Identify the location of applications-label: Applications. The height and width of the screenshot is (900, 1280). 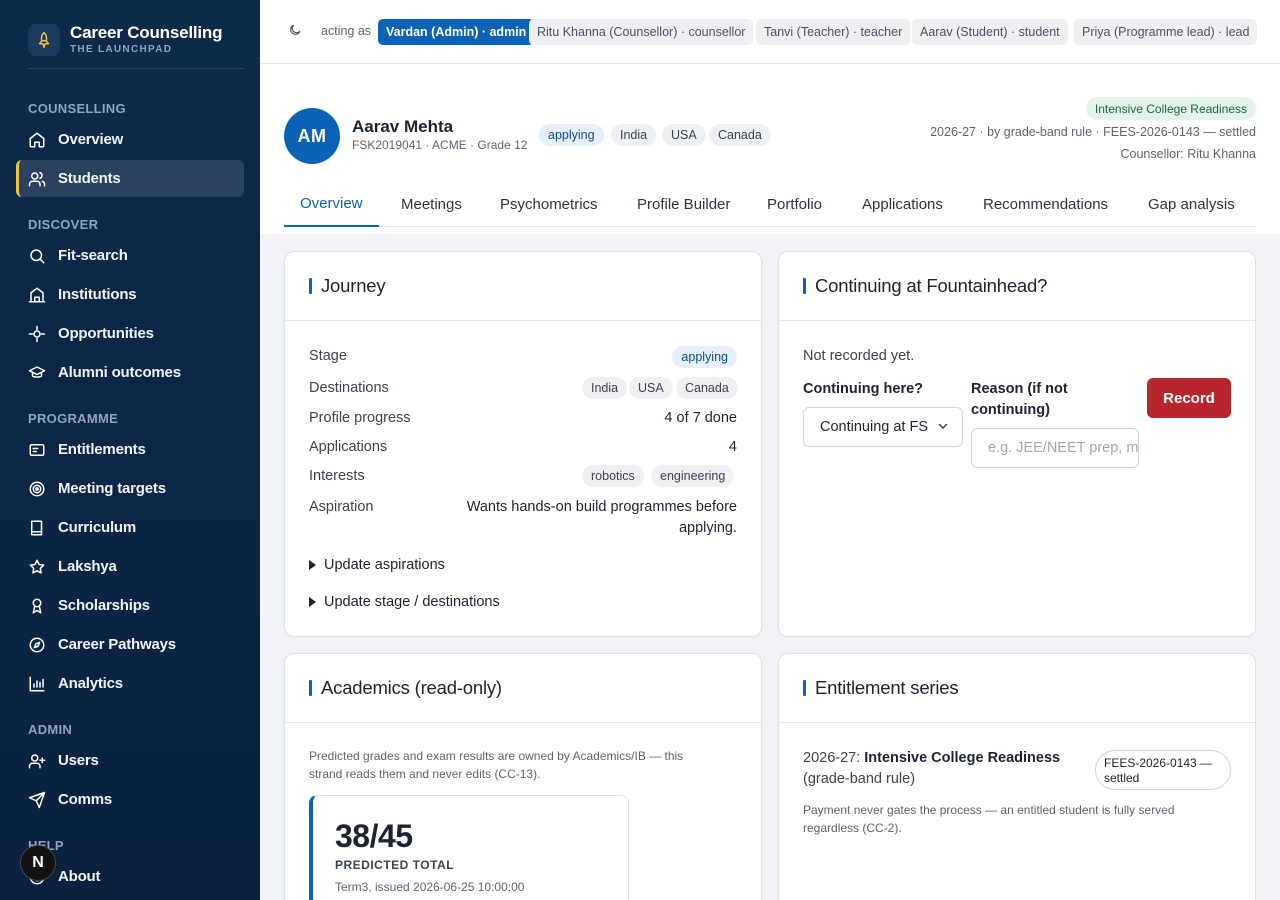
(348, 447).